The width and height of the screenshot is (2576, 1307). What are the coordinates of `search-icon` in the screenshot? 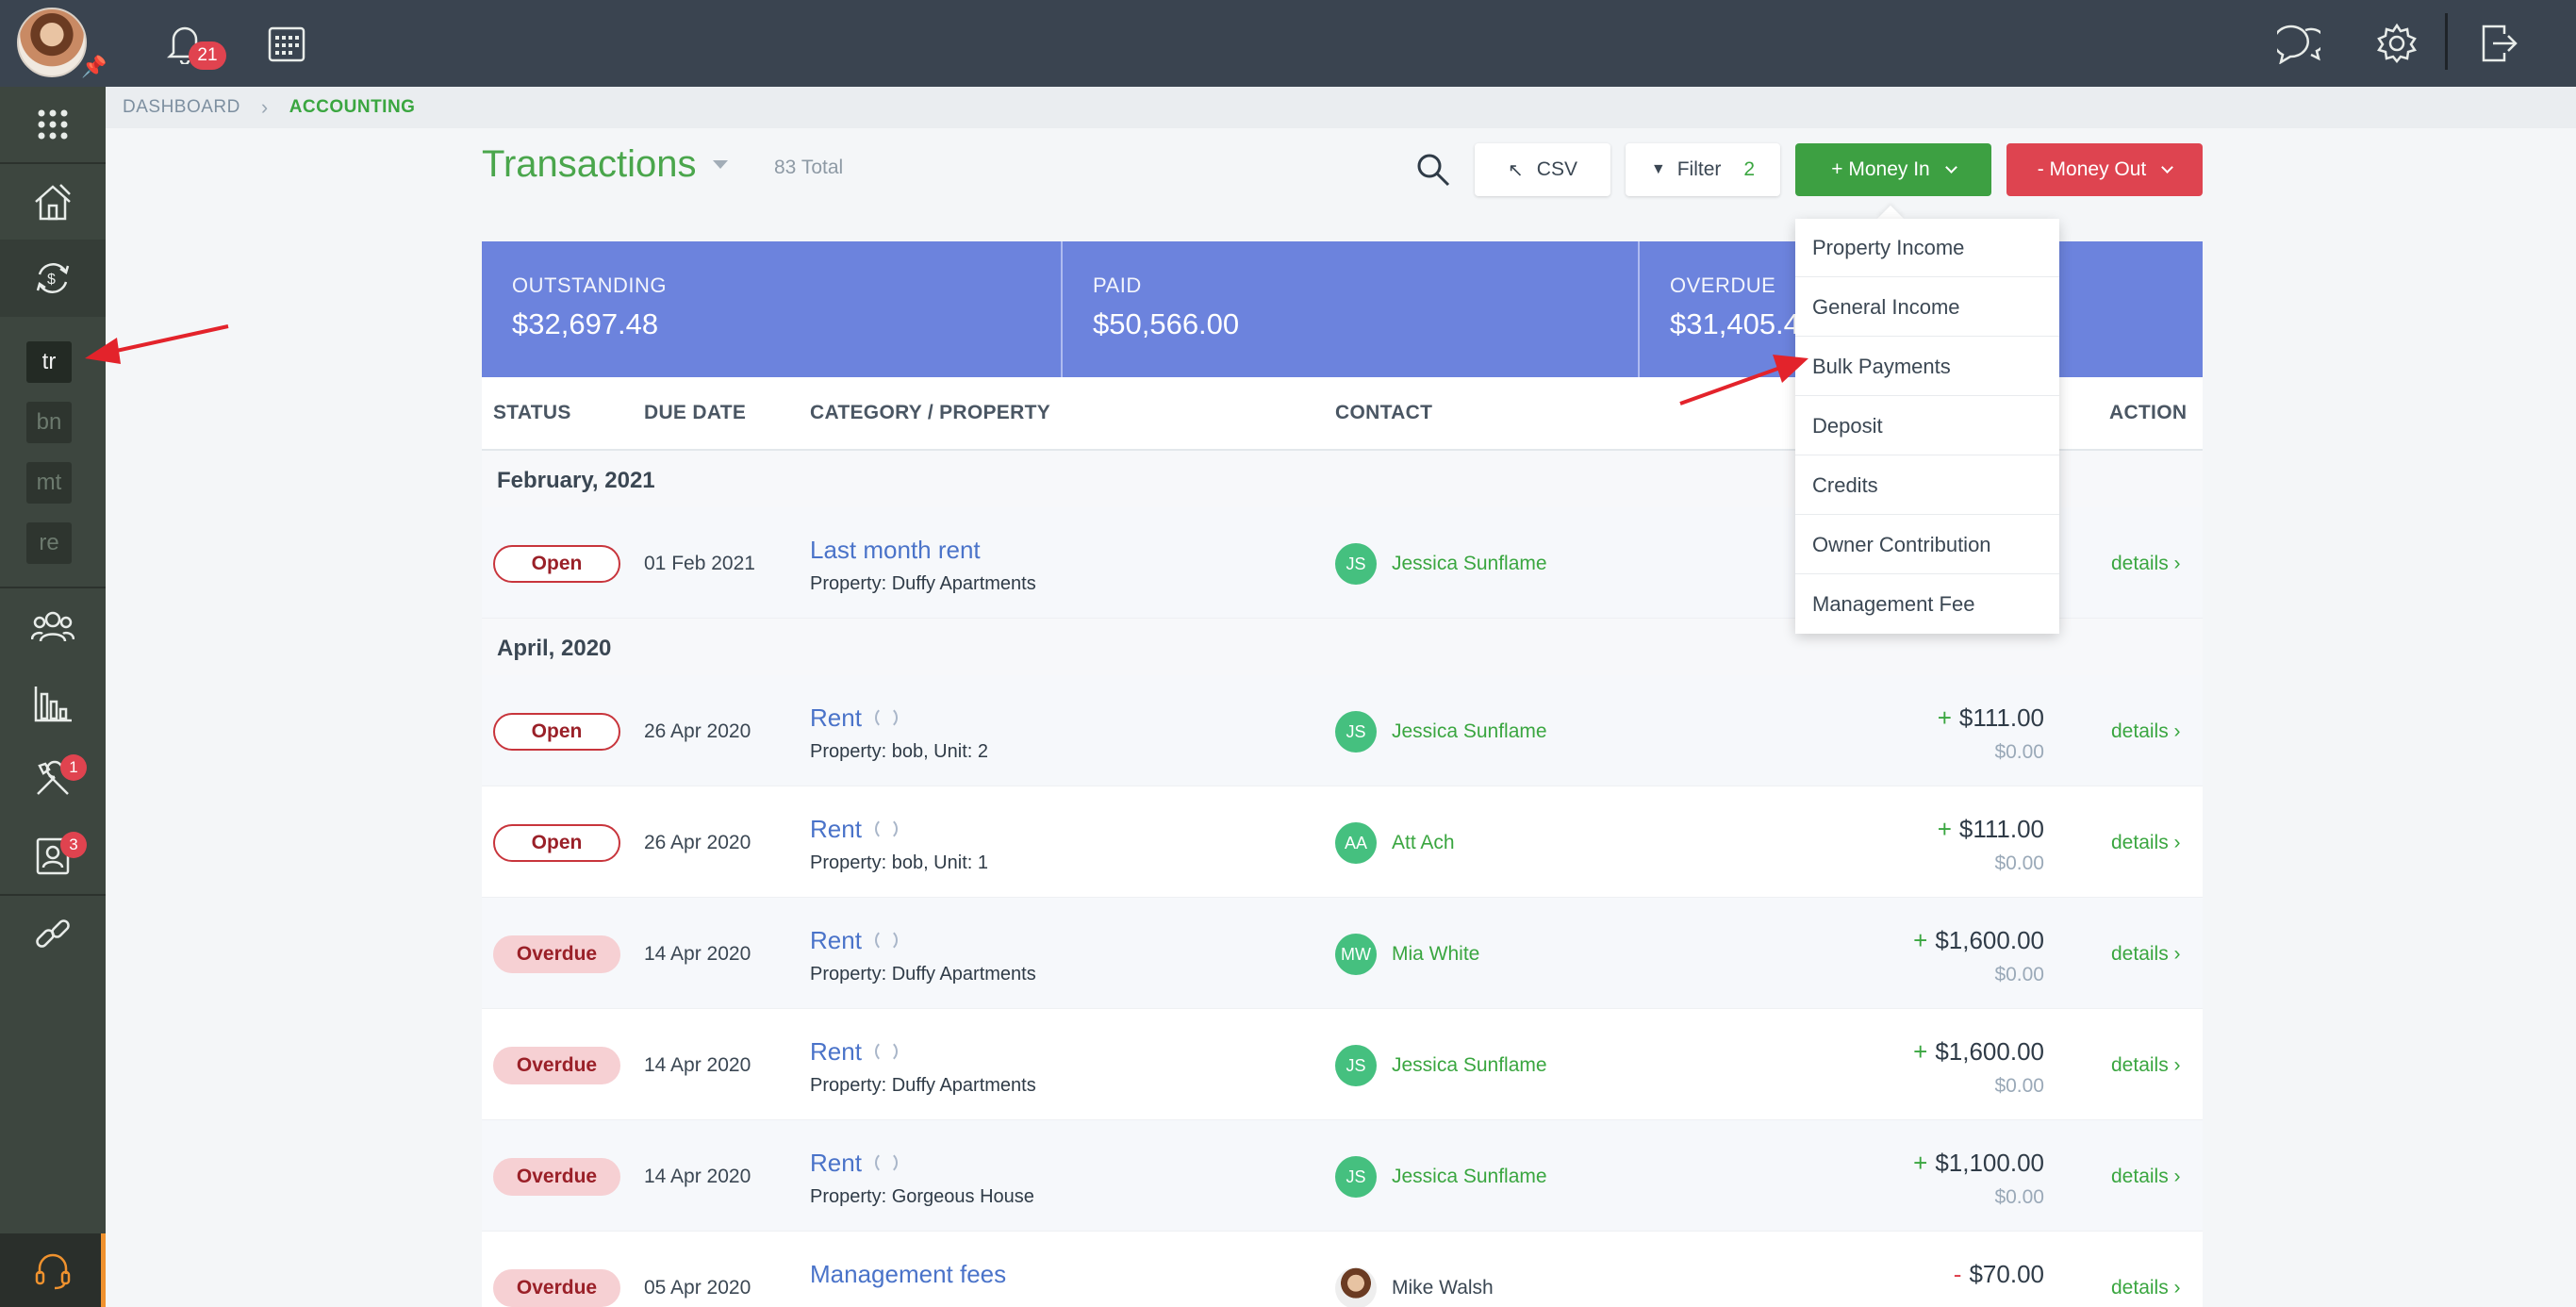 It's located at (1433, 170).